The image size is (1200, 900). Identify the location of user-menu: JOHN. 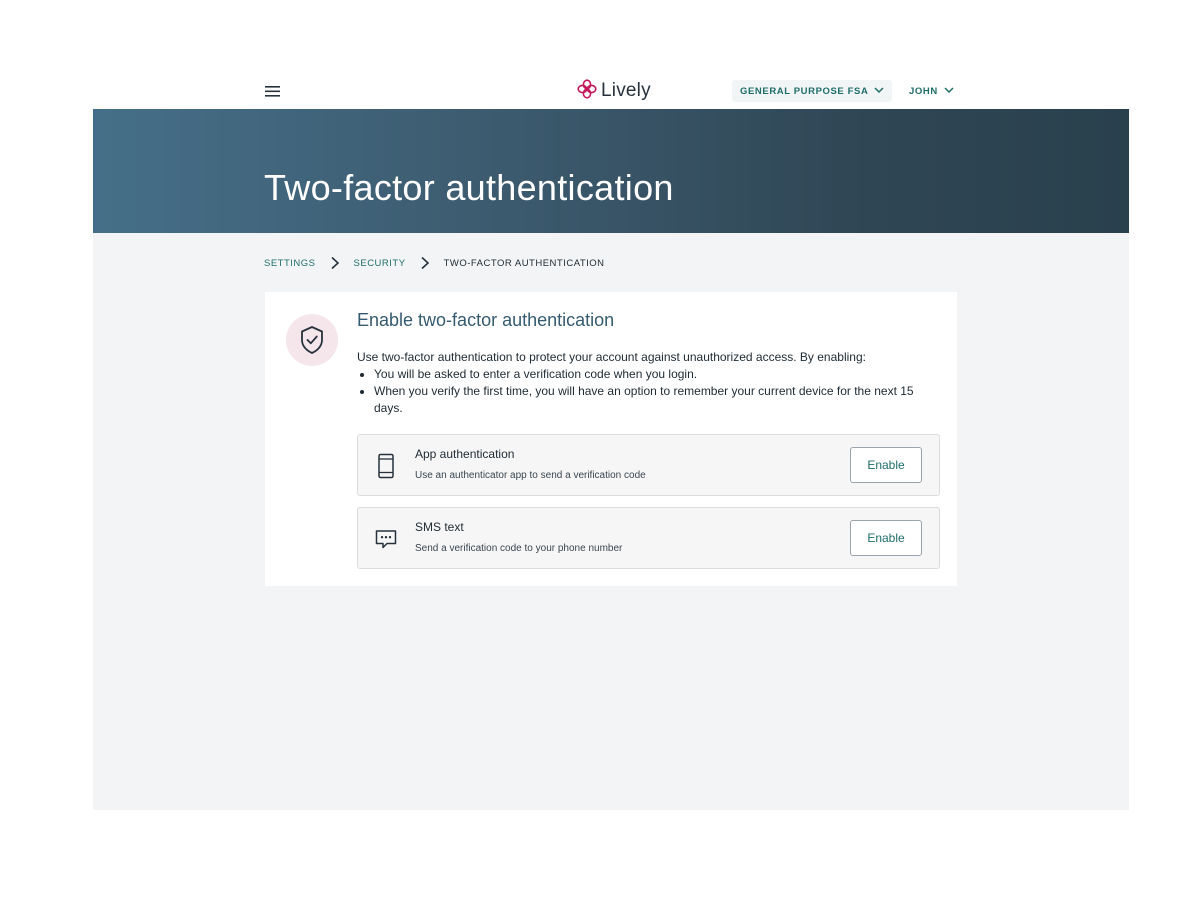
(931, 91).